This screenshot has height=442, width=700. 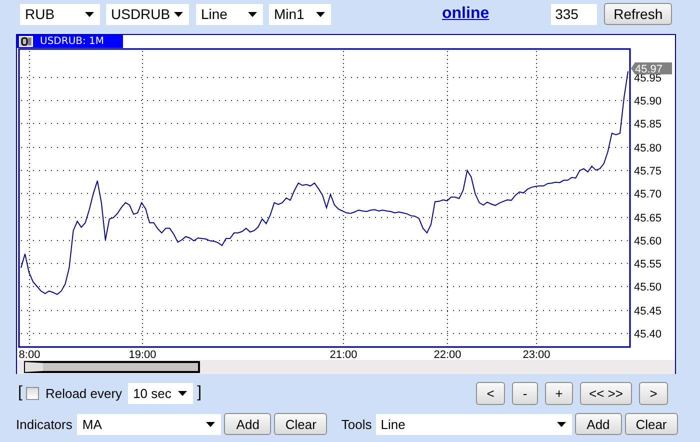 I want to click on price-tag: 45.97, so click(x=651, y=69).